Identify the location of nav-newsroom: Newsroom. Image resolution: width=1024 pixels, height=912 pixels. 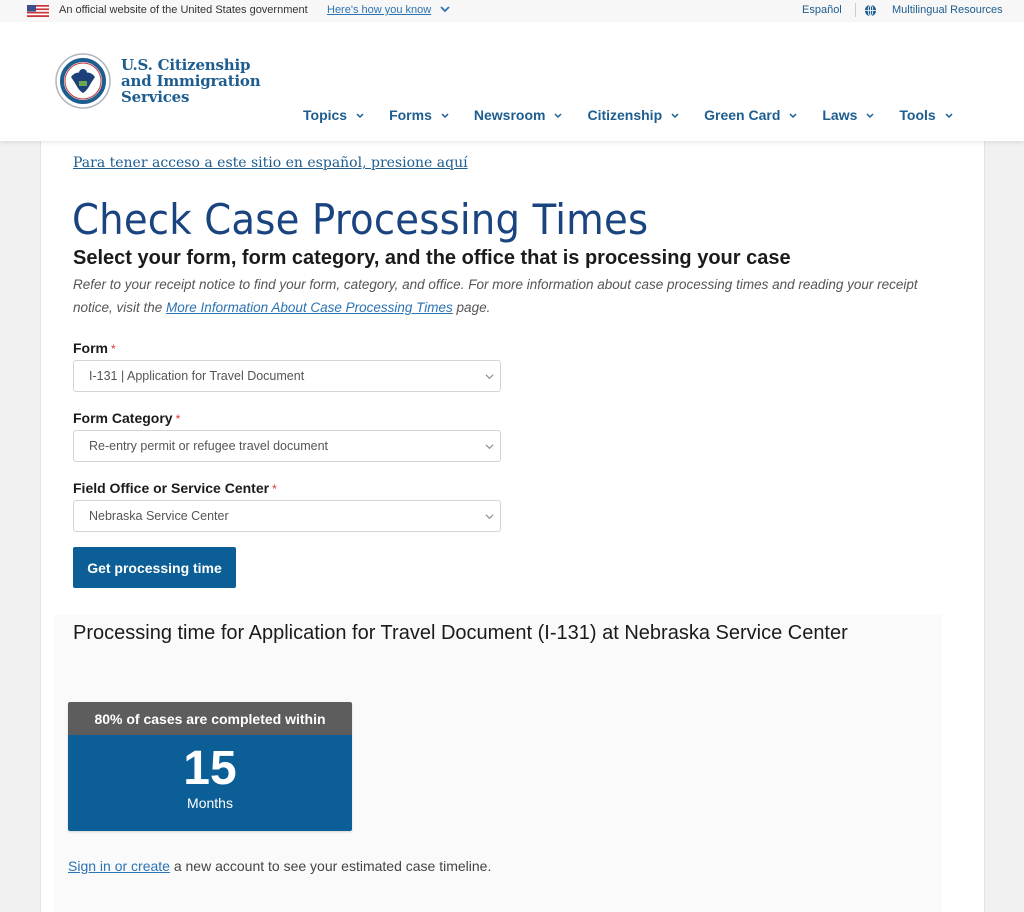
(519, 115).